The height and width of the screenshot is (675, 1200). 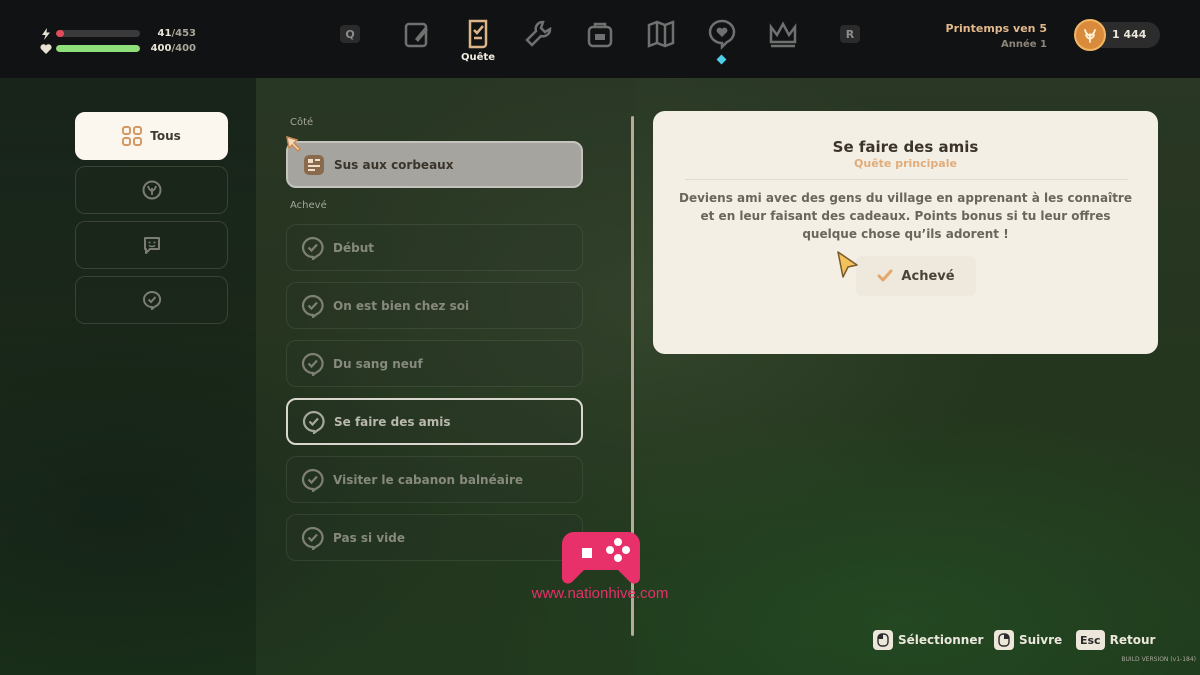 I want to click on quest-label: Pas si vide, so click(x=369, y=537).